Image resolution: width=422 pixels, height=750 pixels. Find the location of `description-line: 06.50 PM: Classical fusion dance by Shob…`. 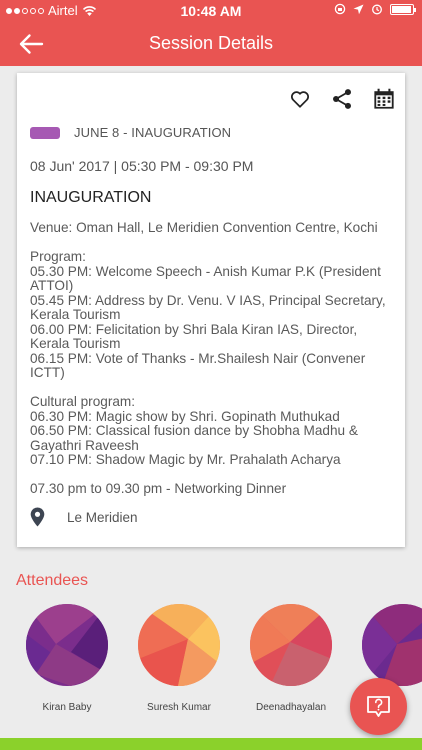

description-line: 06.50 PM: Classical fusion dance by Shob… is located at coordinates (194, 430).